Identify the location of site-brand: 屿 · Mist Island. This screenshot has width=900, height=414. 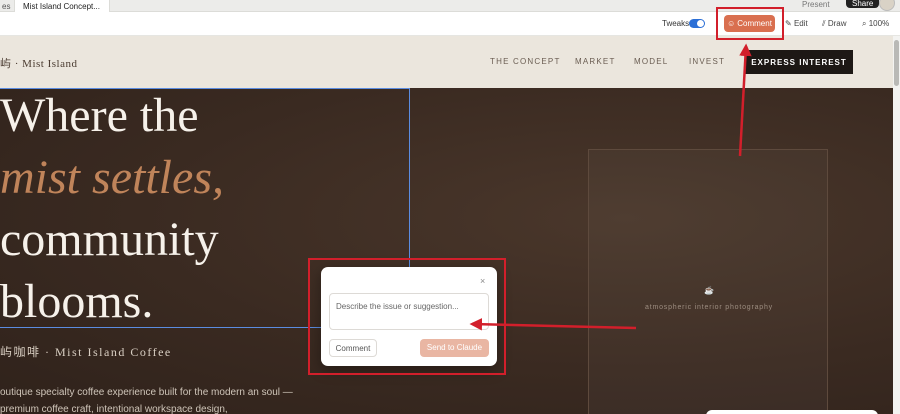
(38, 63).